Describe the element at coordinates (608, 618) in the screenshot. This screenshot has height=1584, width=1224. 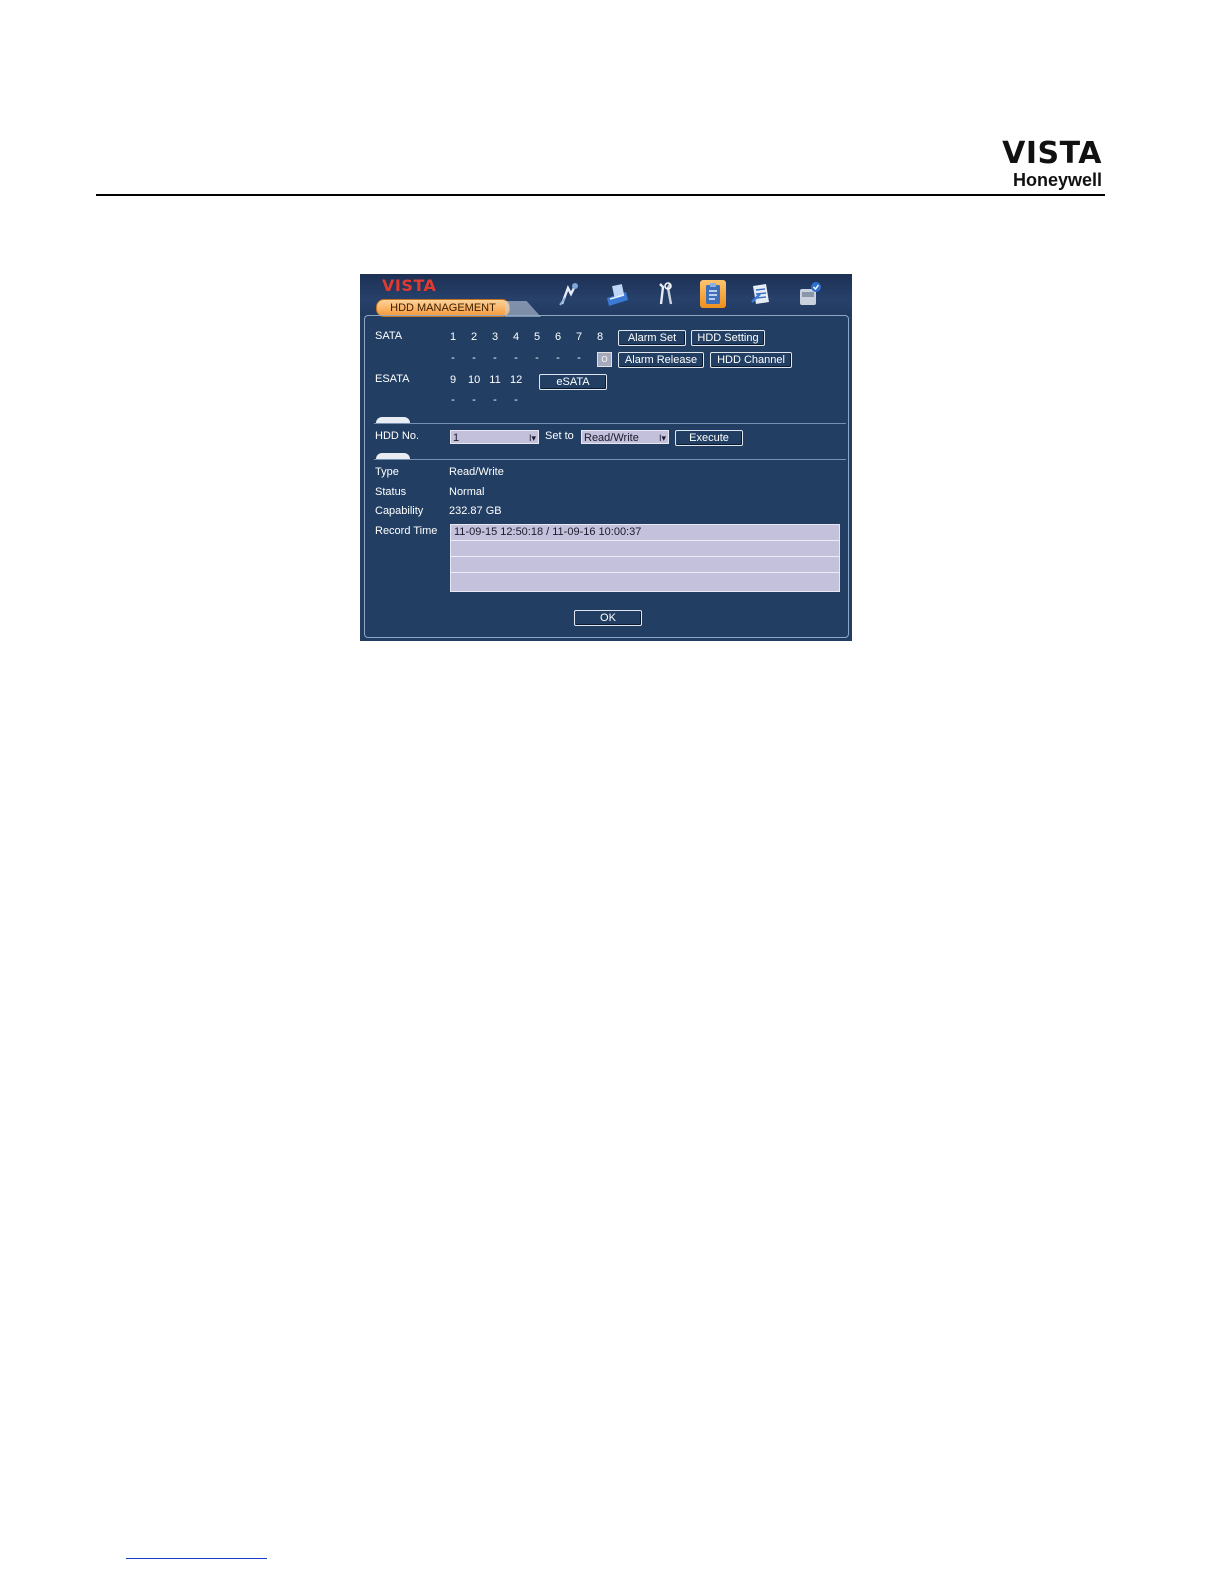
I see `ok-button: OK` at that location.